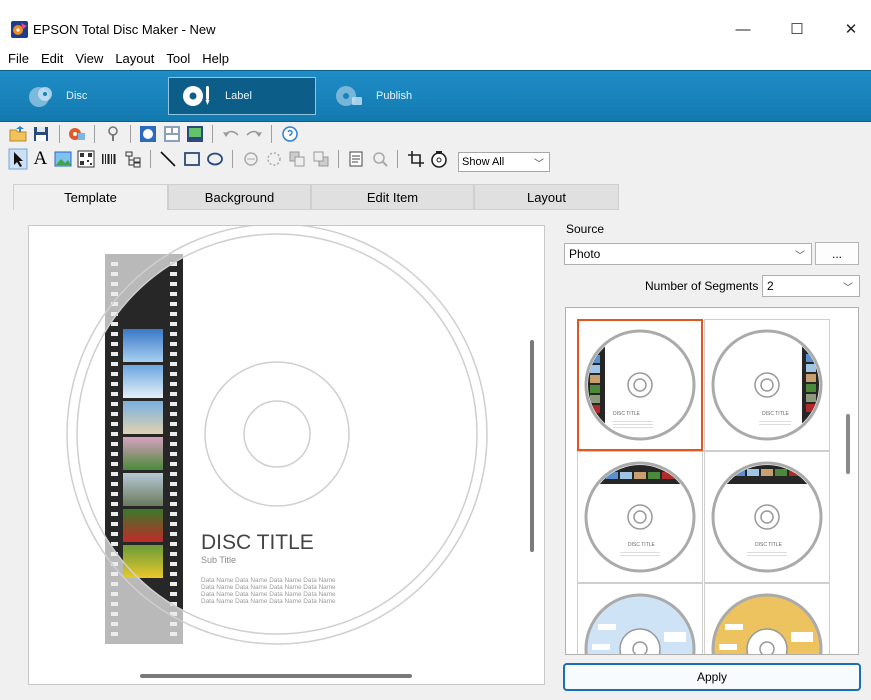 The image size is (871, 700). What do you see at coordinates (148, 134) in the screenshot?
I see `template-icon` at bounding box center [148, 134].